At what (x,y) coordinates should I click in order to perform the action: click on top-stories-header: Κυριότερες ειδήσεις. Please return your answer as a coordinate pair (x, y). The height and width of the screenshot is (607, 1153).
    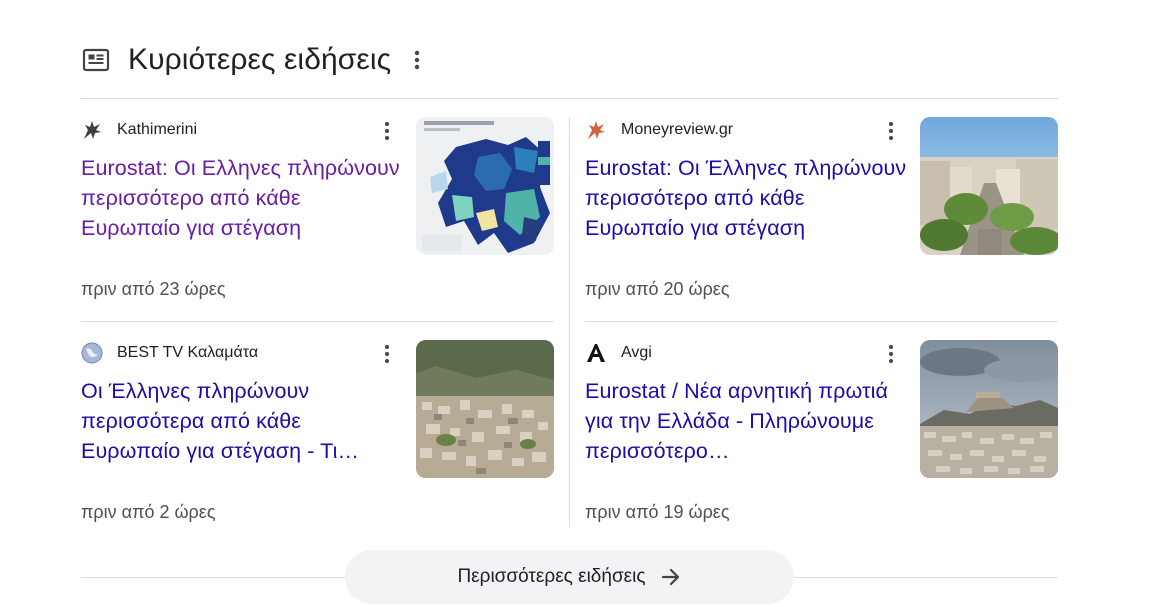
    Looking at the image, I should click on (253, 60).